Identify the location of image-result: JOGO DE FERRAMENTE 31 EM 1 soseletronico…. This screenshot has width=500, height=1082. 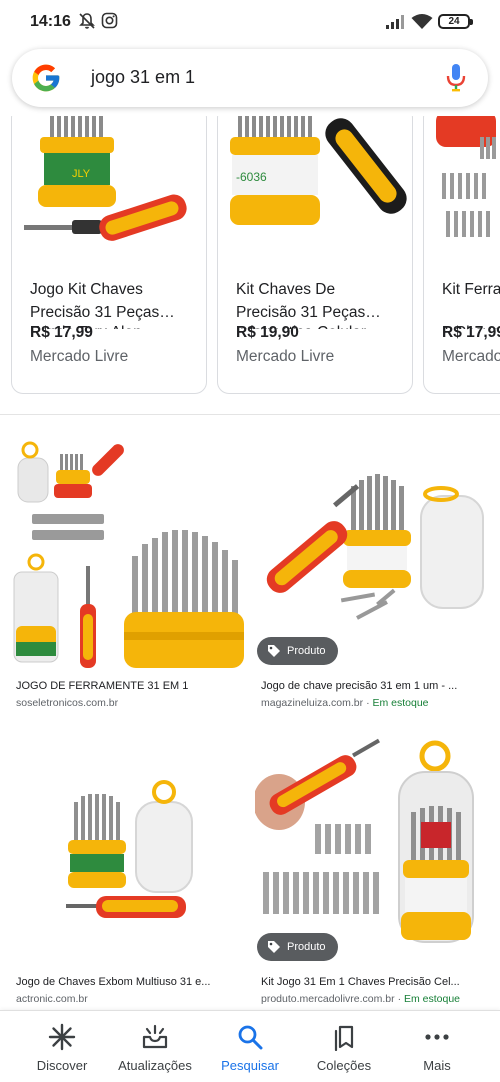
(128, 576).